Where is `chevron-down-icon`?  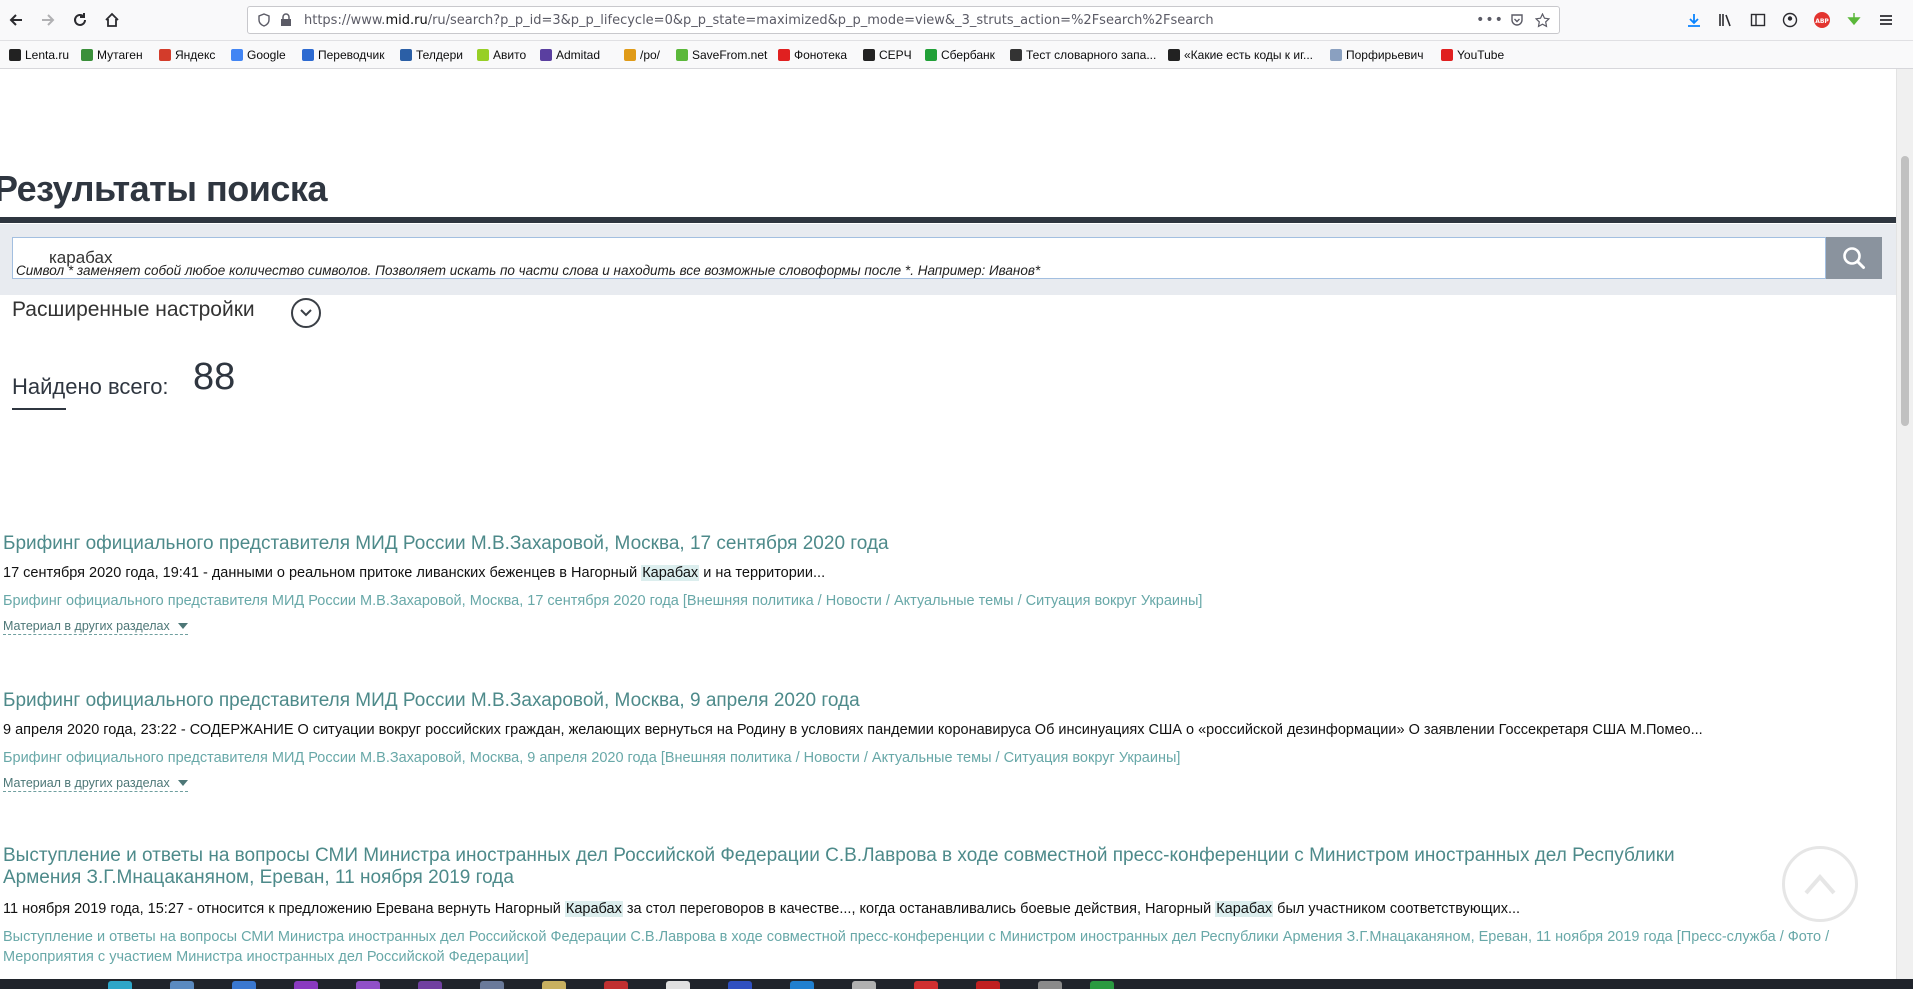 chevron-down-icon is located at coordinates (306, 313).